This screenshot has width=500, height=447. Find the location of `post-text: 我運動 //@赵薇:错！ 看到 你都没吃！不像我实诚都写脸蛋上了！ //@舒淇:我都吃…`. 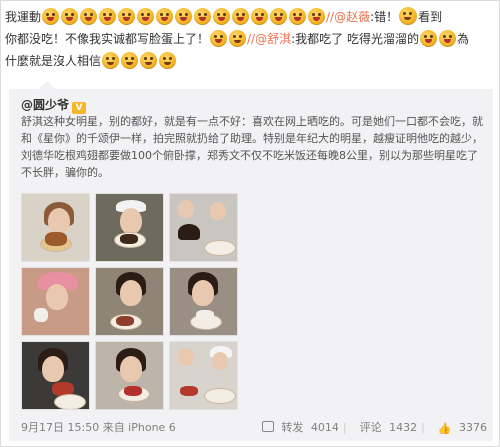

post-text: 我運動 //@赵薇:错！ 看到 你都没吃！不像我实诚都写脸蛋上了！ //@舒淇:我都吃… is located at coordinates (249, 39).